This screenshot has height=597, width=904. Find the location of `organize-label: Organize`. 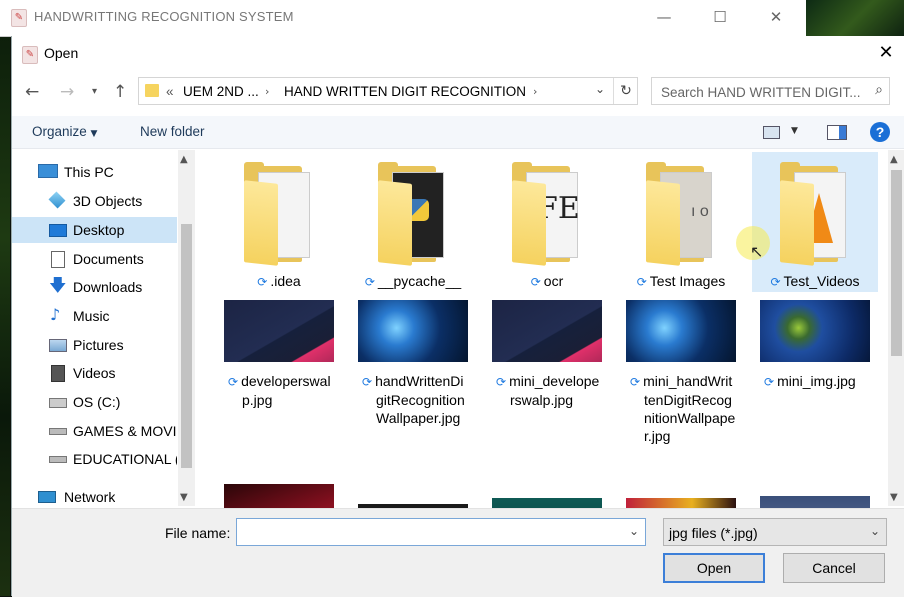

organize-label: Organize is located at coordinates (59, 131).